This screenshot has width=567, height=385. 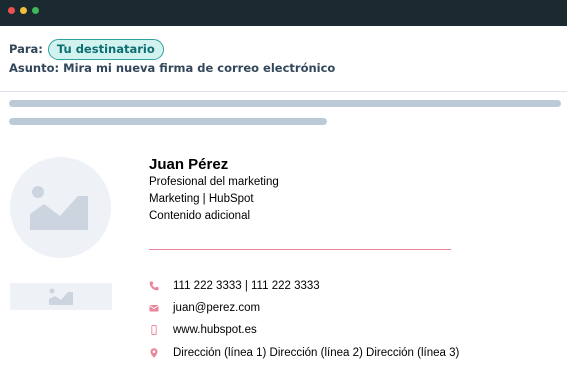 What do you see at coordinates (214, 182) in the screenshot?
I see `signature-job-title: Profesional del marketing` at bounding box center [214, 182].